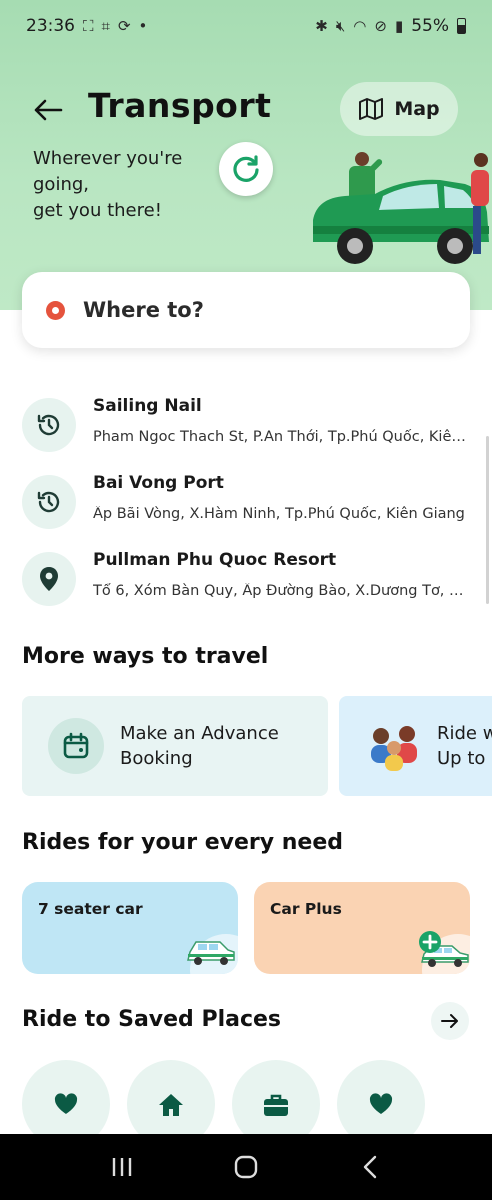 The width and height of the screenshot is (492, 1200). What do you see at coordinates (417, 109) in the screenshot?
I see `map-label: Map` at bounding box center [417, 109].